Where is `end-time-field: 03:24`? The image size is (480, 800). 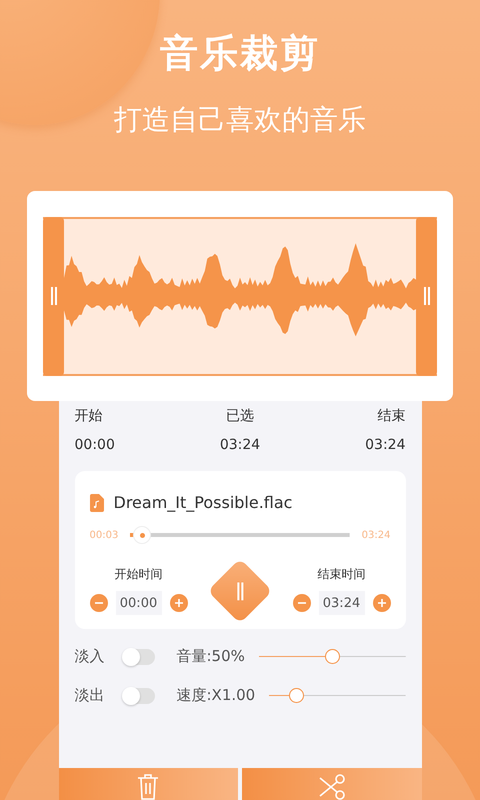 end-time-field: 03:24 is located at coordinates (341, 603).